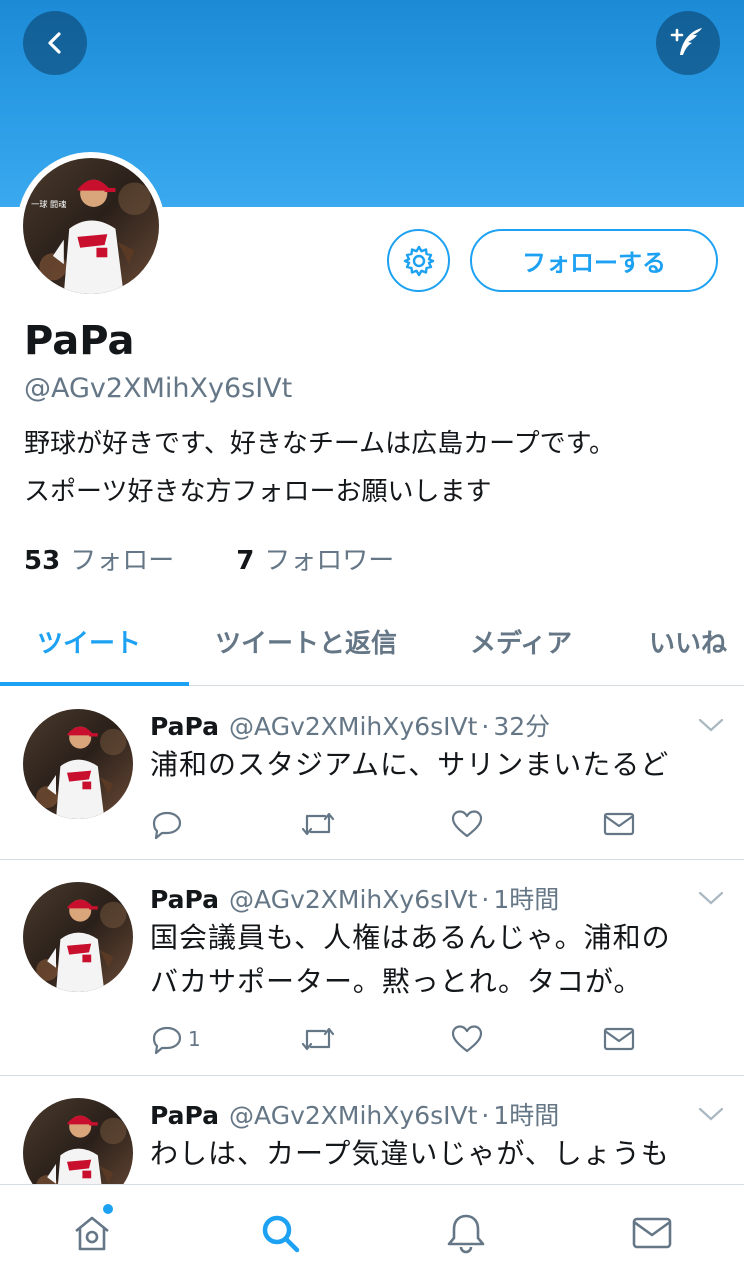 Image resolution: width=744 pixels, height=1280 pixels. Describe the element at coordinates (79, 341) in the screenshot. I see `display-name: PaPa` at that location.